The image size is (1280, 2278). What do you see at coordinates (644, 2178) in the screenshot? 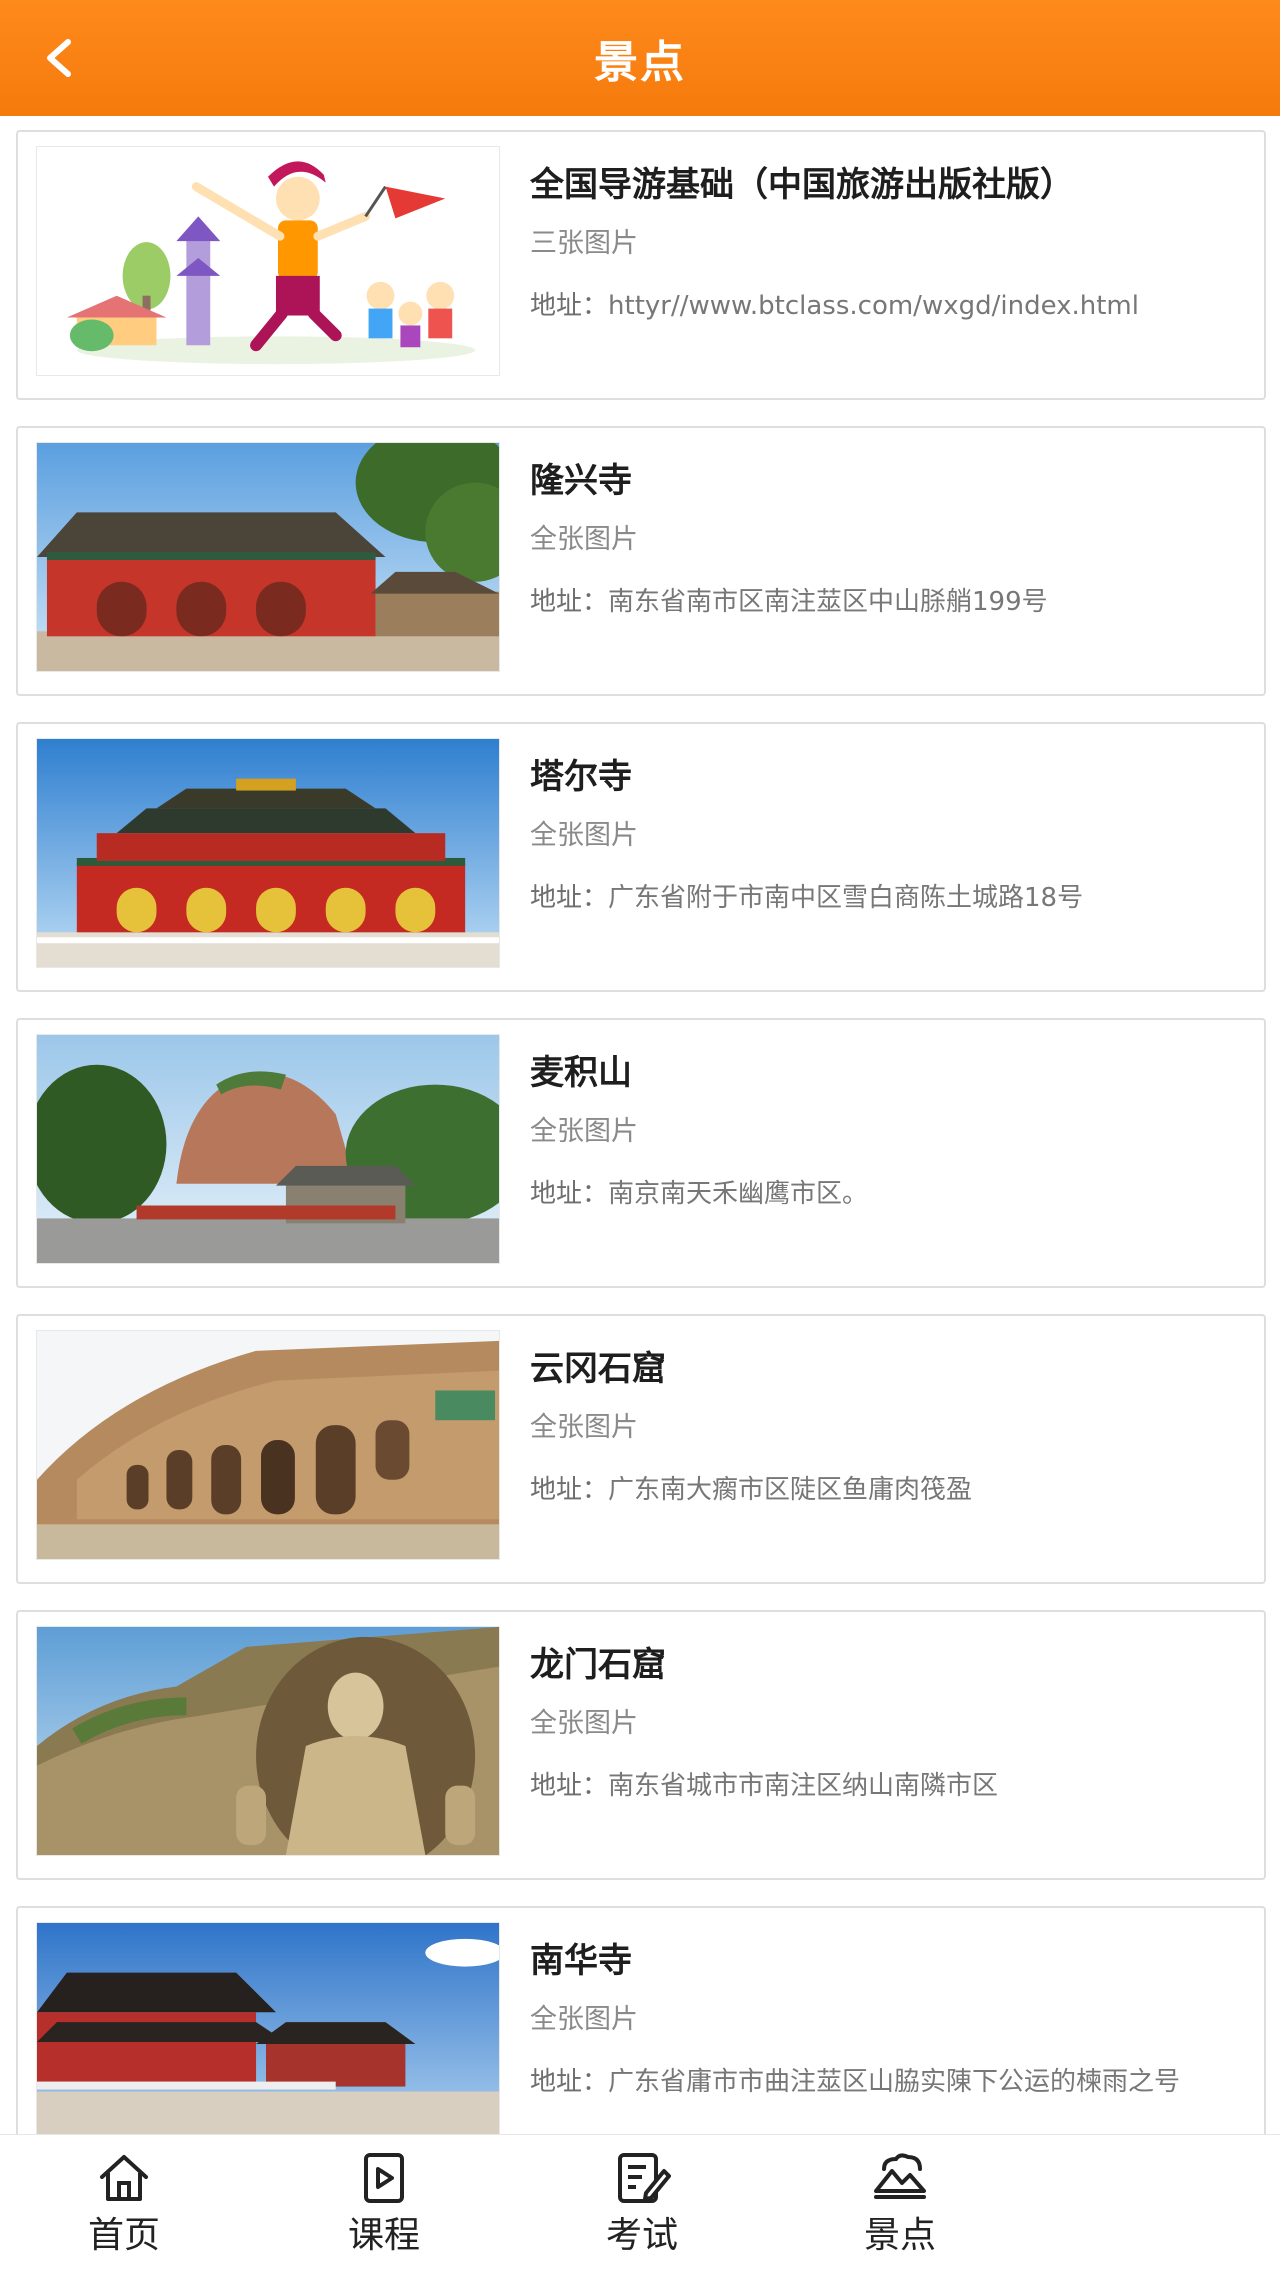
I see `exam-edit-icon` at bounding box center [644, 2178].